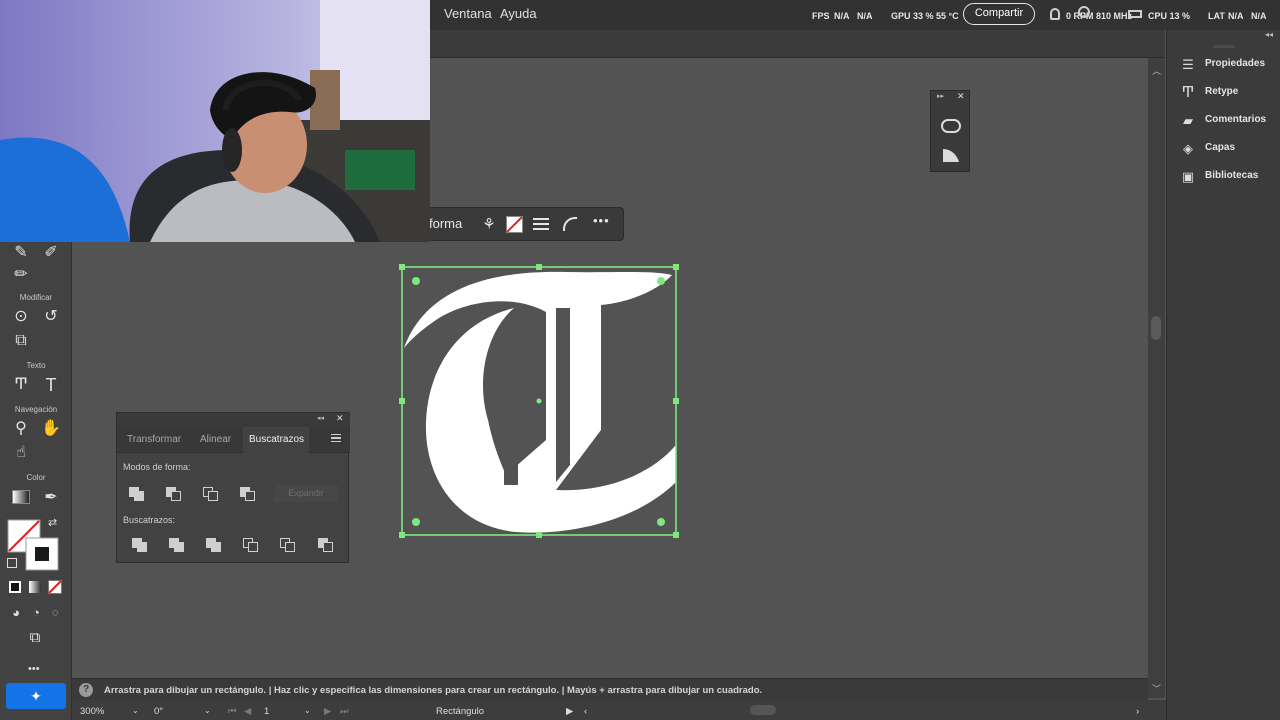  What do you see at coordinates (416, 522) in the screenshot?
I see `corner-widget-bottom-left` at bounding box center [416, 522].